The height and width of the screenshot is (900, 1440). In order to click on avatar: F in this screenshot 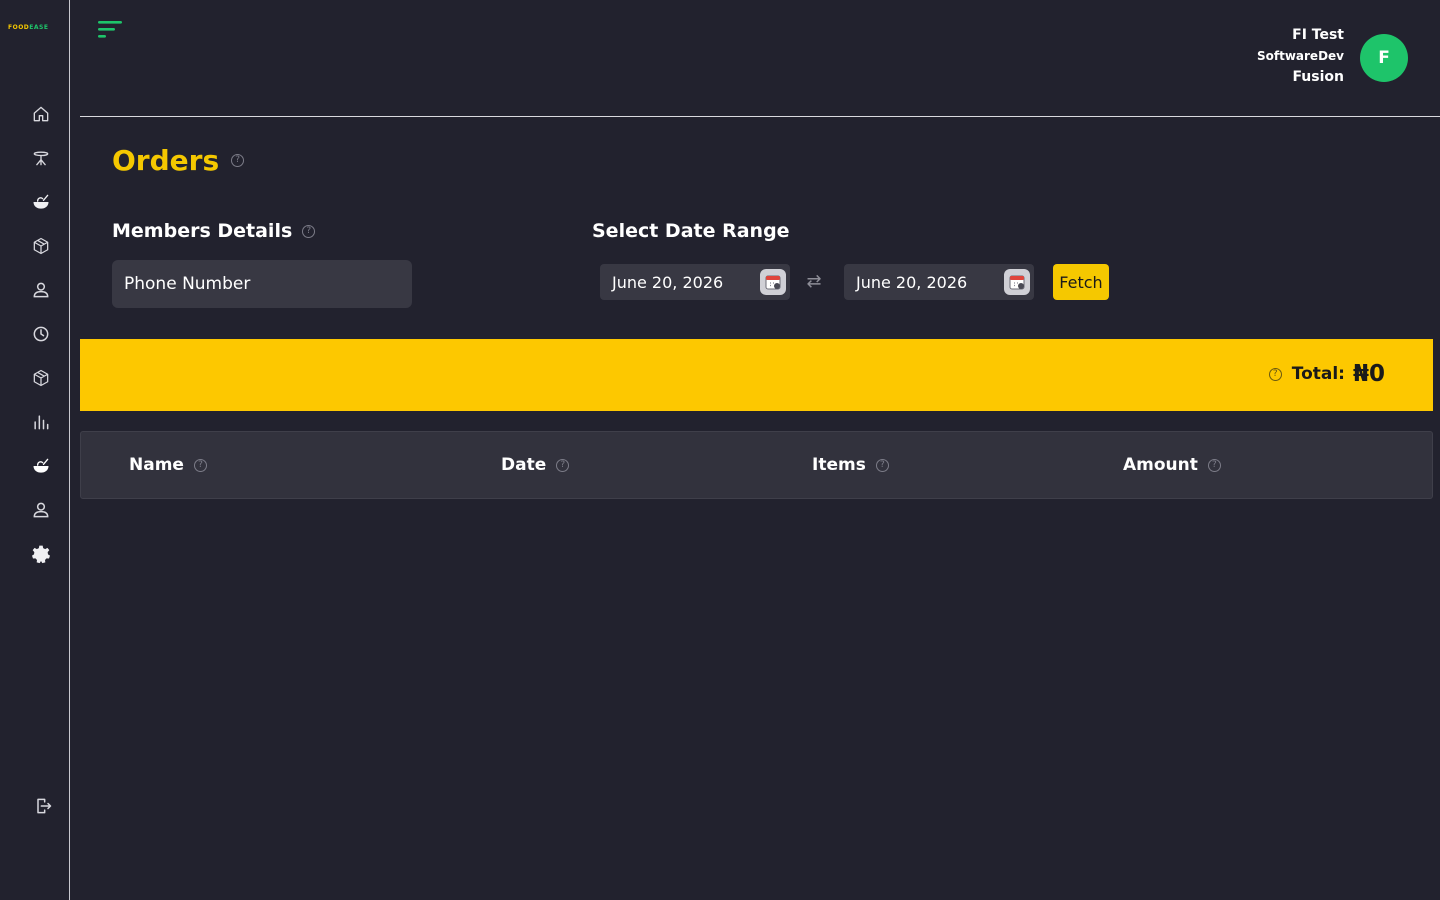, I will do `click(1384, 58)`.